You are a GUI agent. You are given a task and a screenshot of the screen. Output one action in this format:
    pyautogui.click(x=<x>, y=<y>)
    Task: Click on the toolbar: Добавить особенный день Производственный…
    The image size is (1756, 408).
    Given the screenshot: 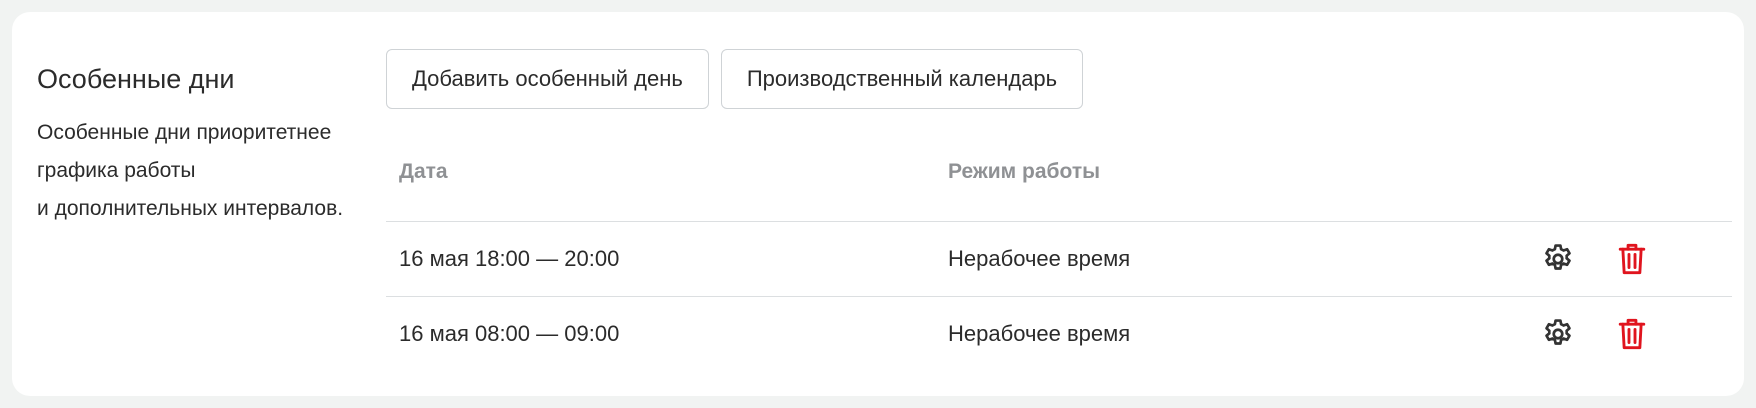 What is the action you would take?
    pyautogui.click(x=1059, y=79)
    